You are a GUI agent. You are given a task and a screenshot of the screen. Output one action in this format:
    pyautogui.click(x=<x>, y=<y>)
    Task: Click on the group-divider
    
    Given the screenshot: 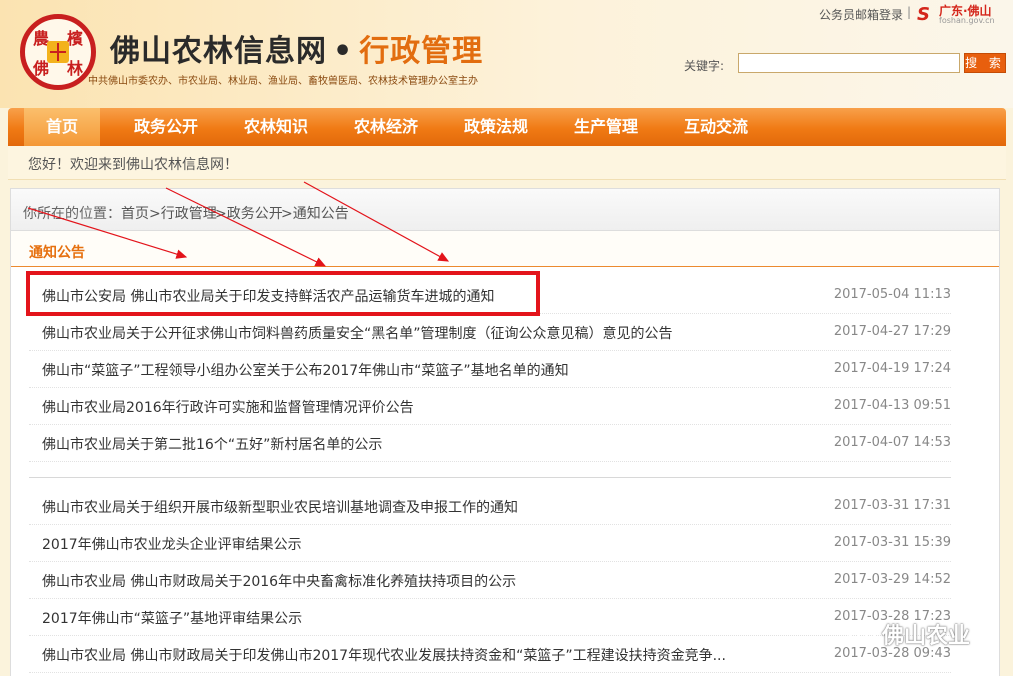 What is the action you would take?
    pyautogui.click(x=490, y=477)
    